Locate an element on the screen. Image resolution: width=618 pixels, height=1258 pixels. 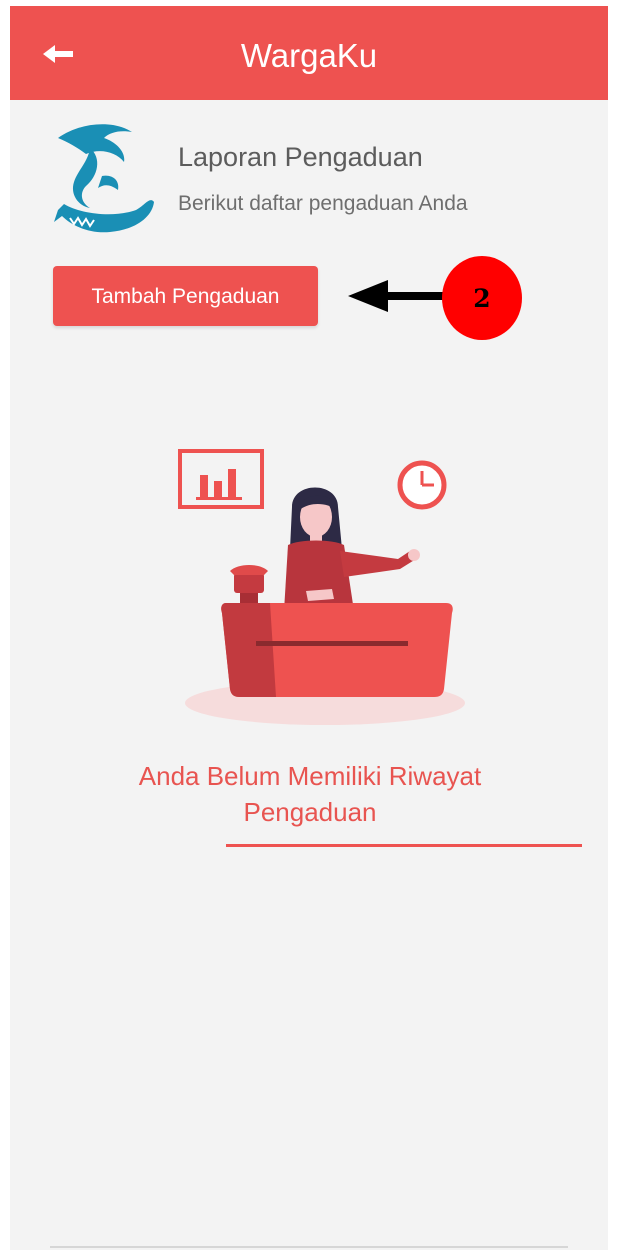
app-title: WargaKu is located at coordinates (309, 55).